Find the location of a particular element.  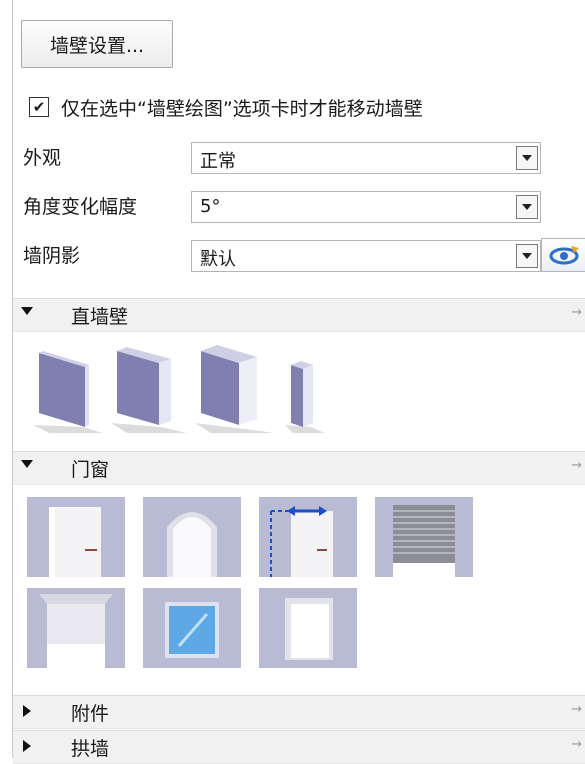

section-doors-windows: 门窗 → is located at coordinates (299, 468).